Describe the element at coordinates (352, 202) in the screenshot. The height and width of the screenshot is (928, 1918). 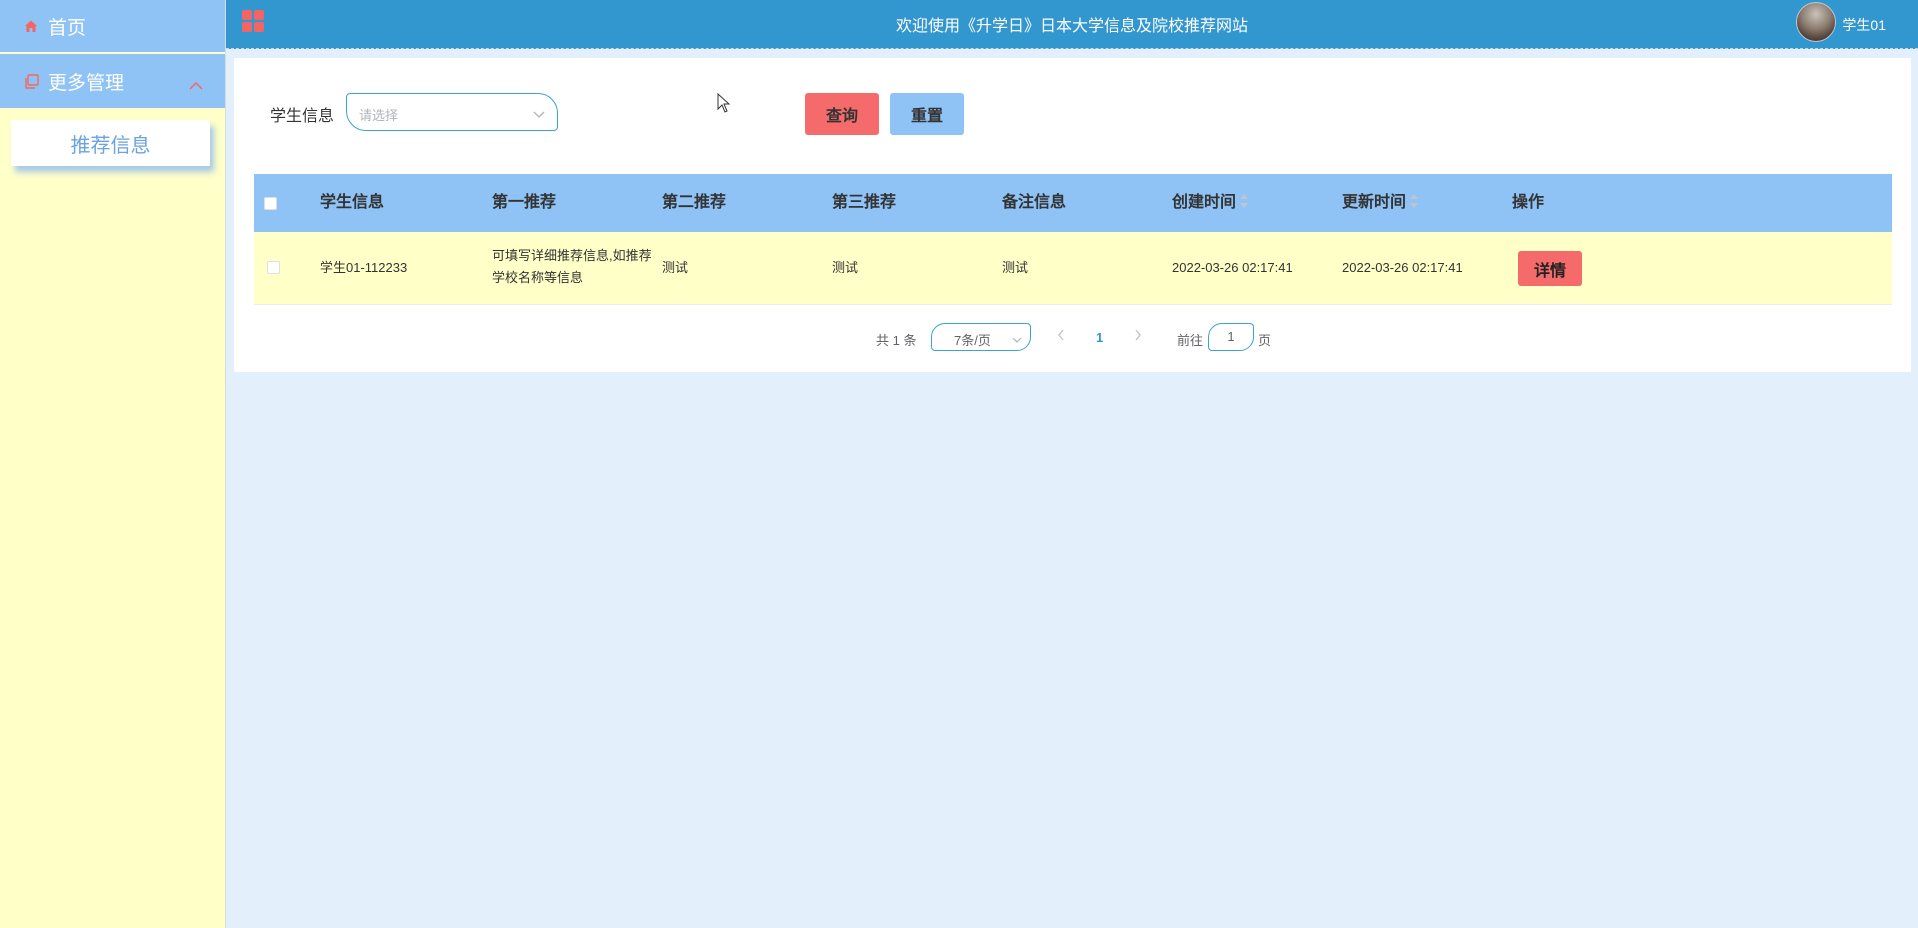
I see `column-header-student: 学生信息` at that location.